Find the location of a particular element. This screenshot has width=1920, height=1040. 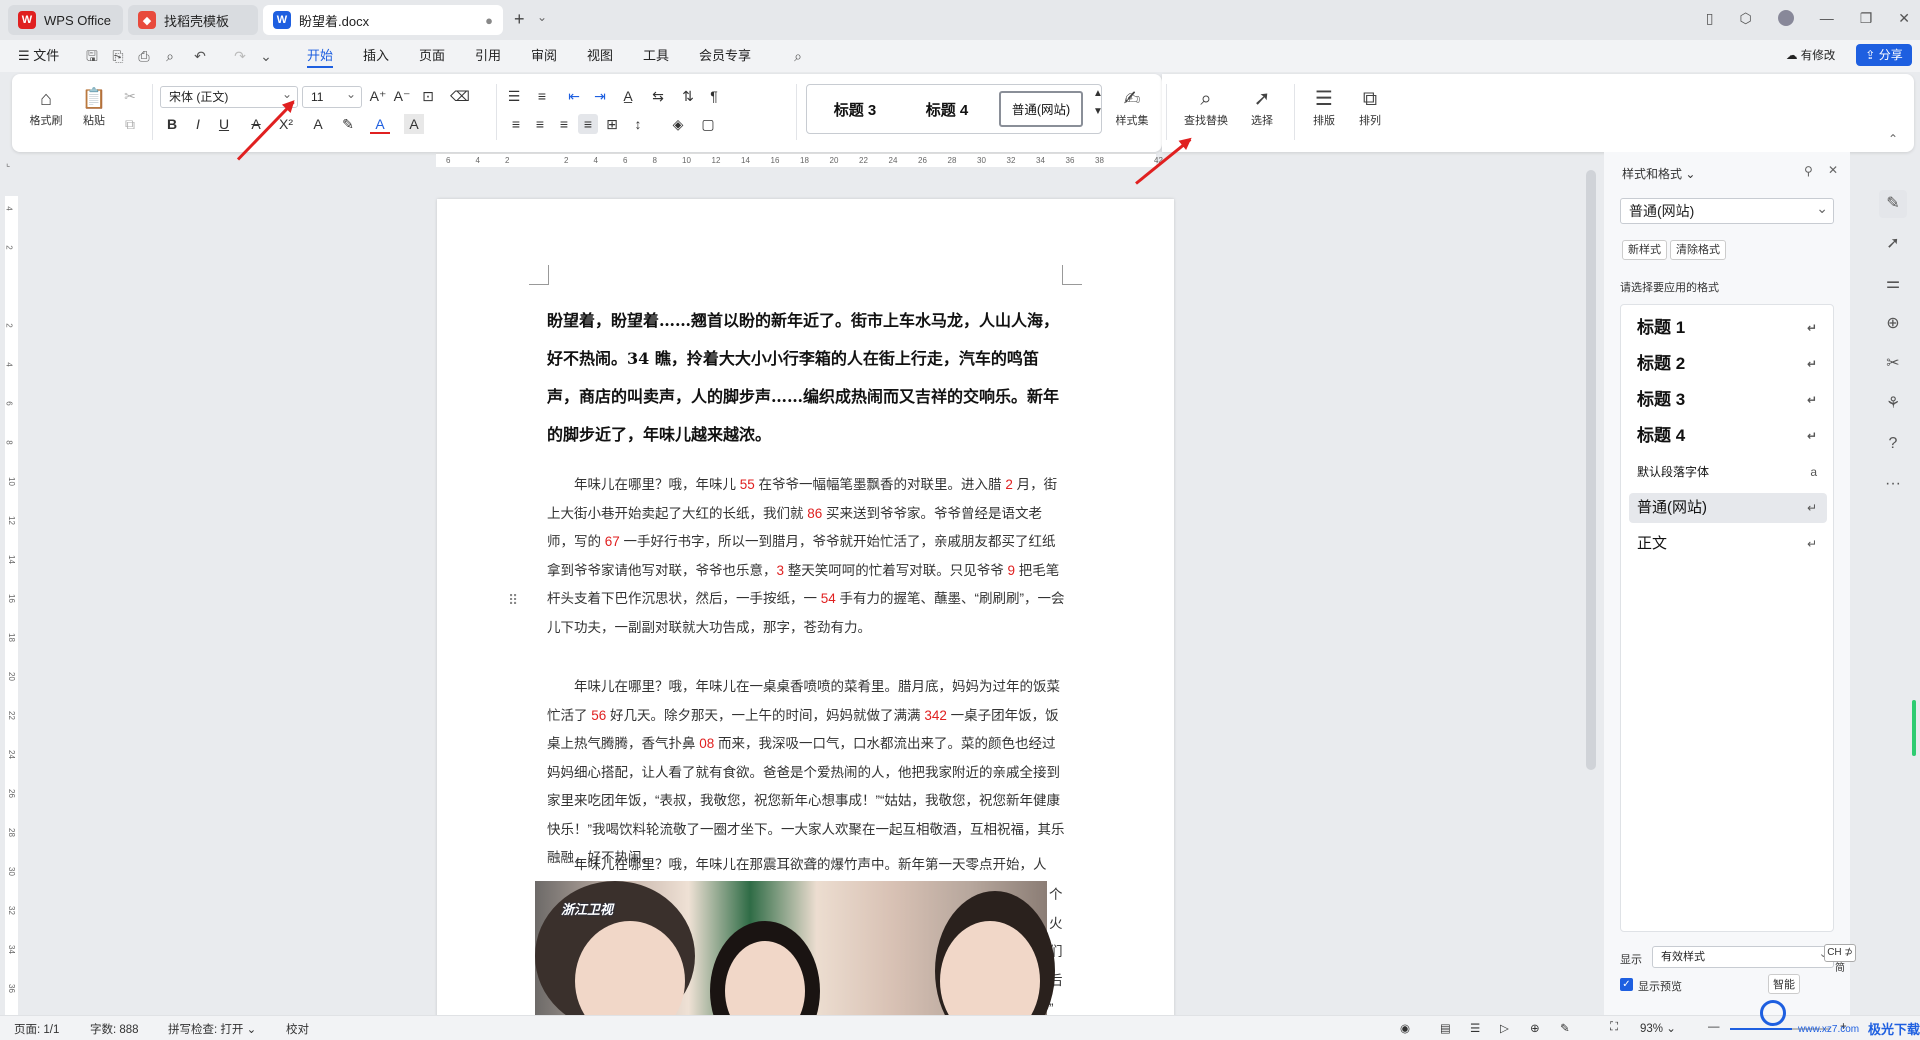

menu-member: 会员专享 is located at coordinates (725, 57).